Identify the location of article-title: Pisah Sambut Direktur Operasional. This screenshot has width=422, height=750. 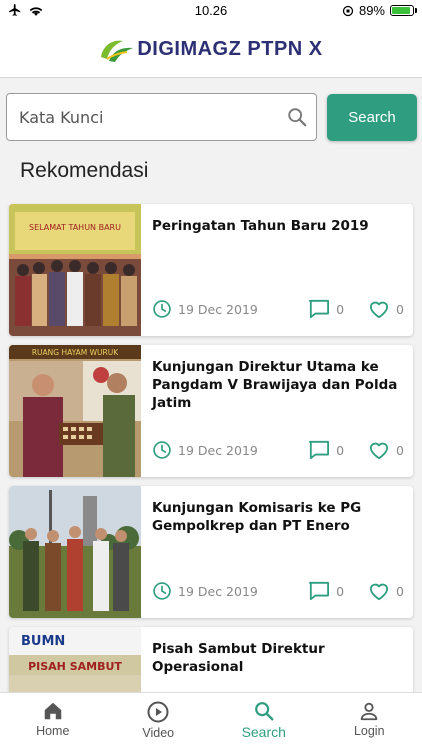
(238, 658).